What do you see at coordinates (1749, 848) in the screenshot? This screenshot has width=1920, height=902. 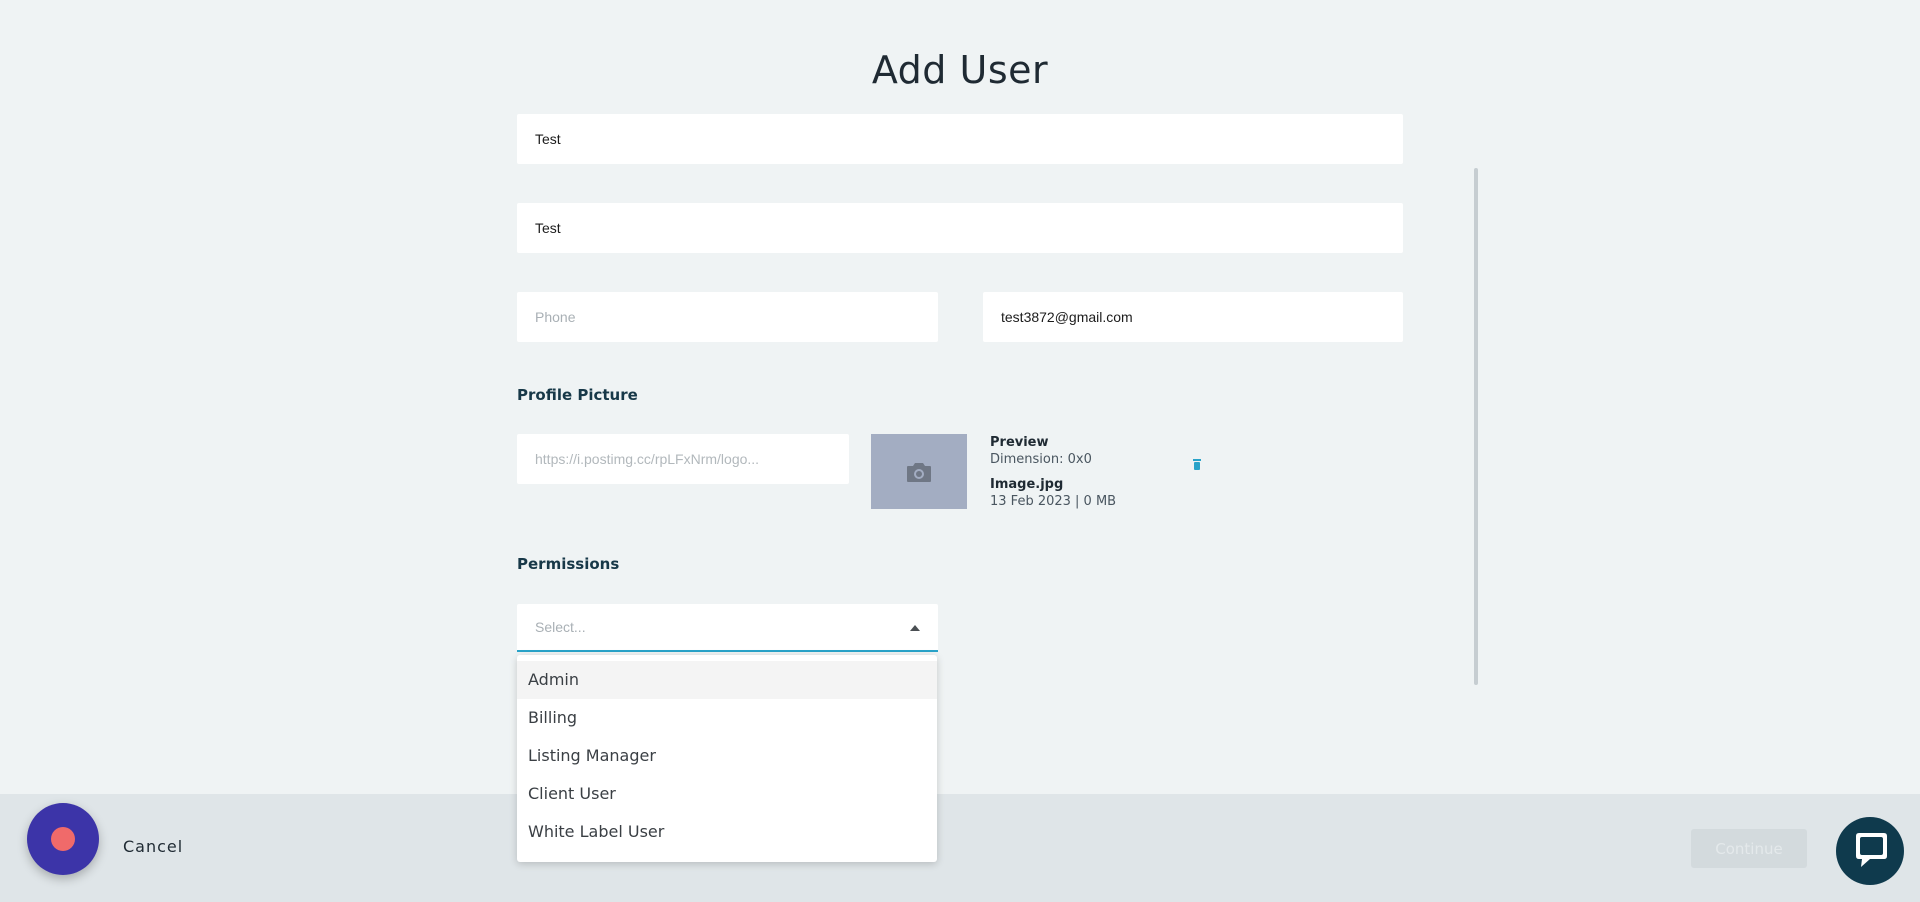 I see `continue-button: Continue` at bounding box center [1749, 848].